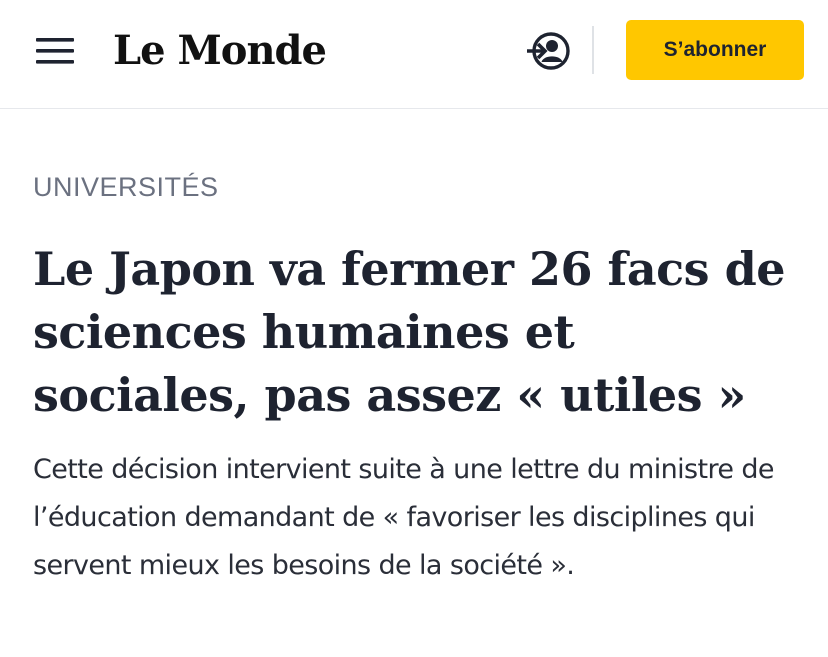  Describe the element at coordinates (593, 50) in the screenshot. I see `header-divider` at that location.